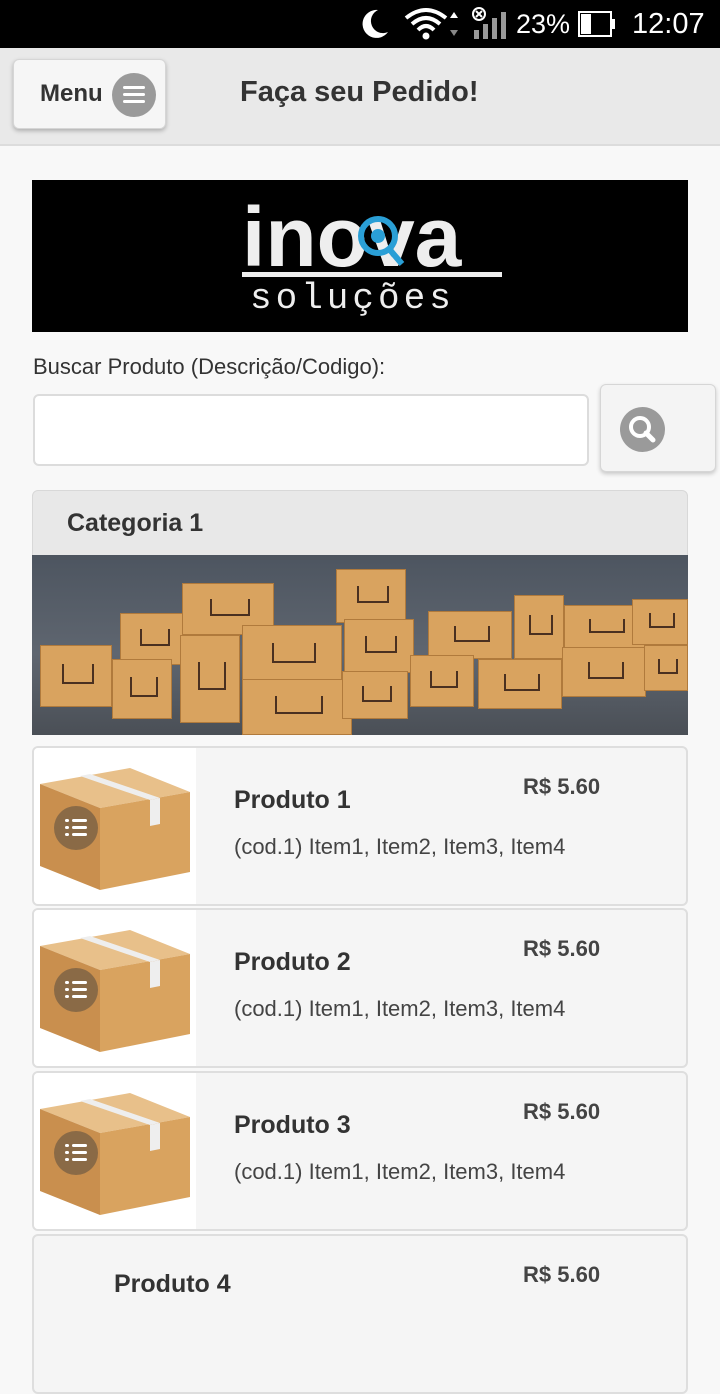  Describe the element at coordinates (209, 366) in the screenshot. I see `search-label: Buscar Produto (Descrição/Codigo):` at that location.